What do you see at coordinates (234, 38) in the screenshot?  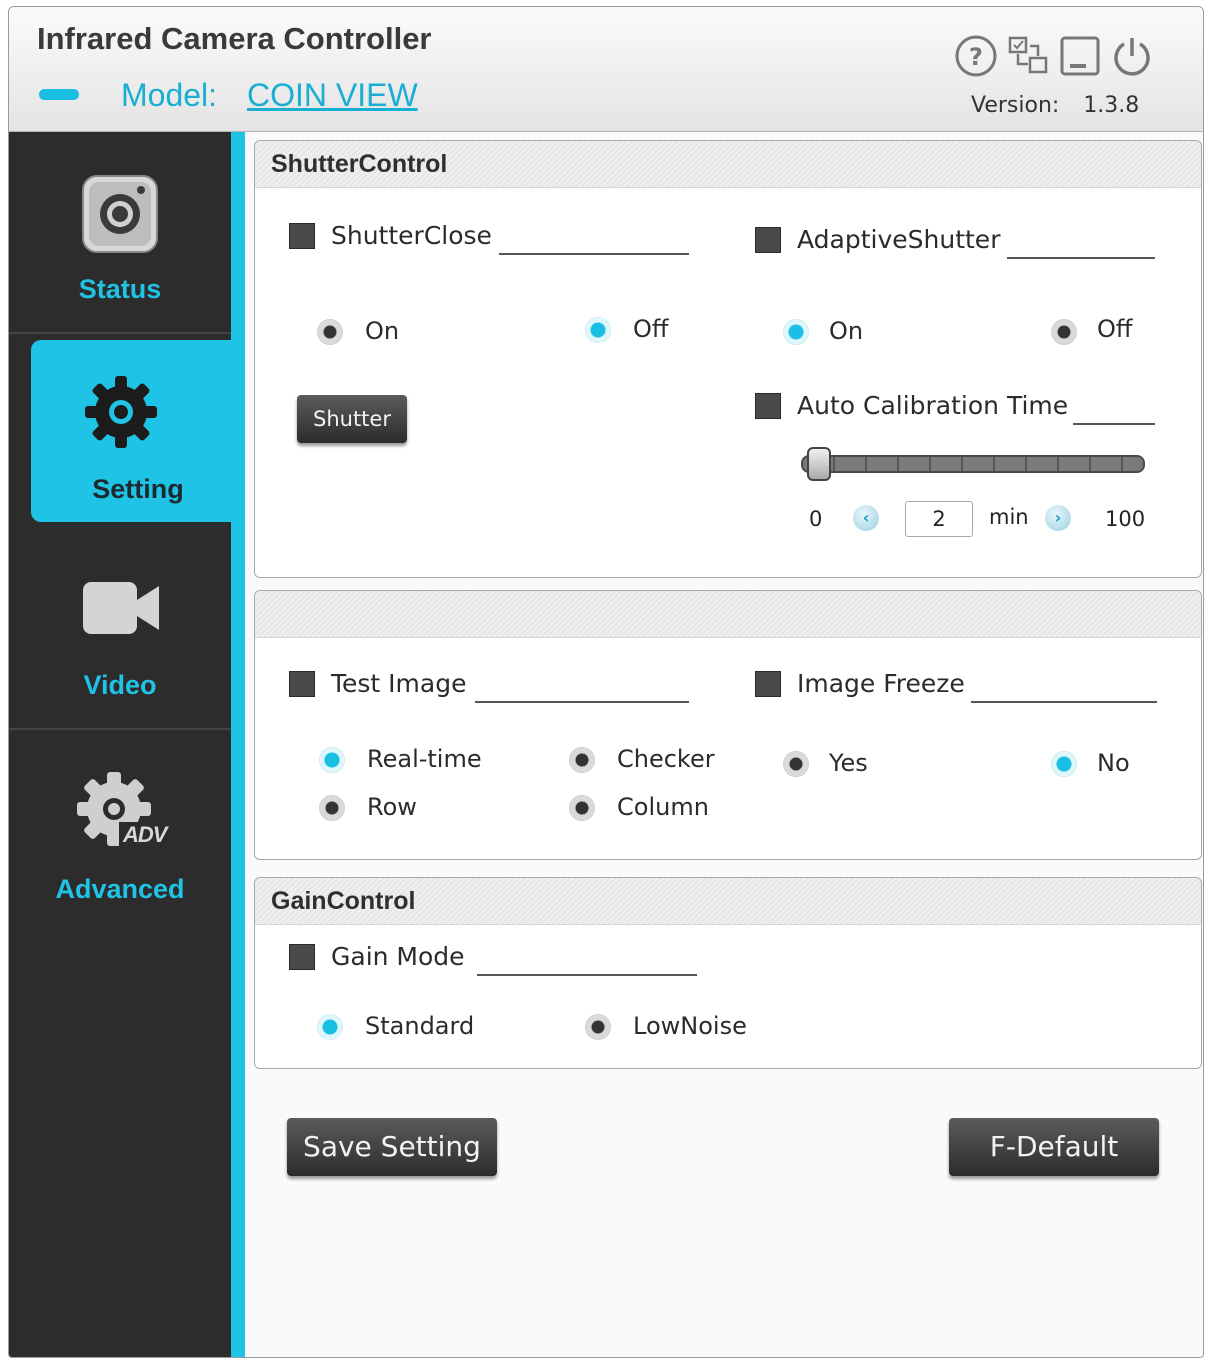 I see `app-title: Infrared Camera Controller` at bounding box center [234, 38].